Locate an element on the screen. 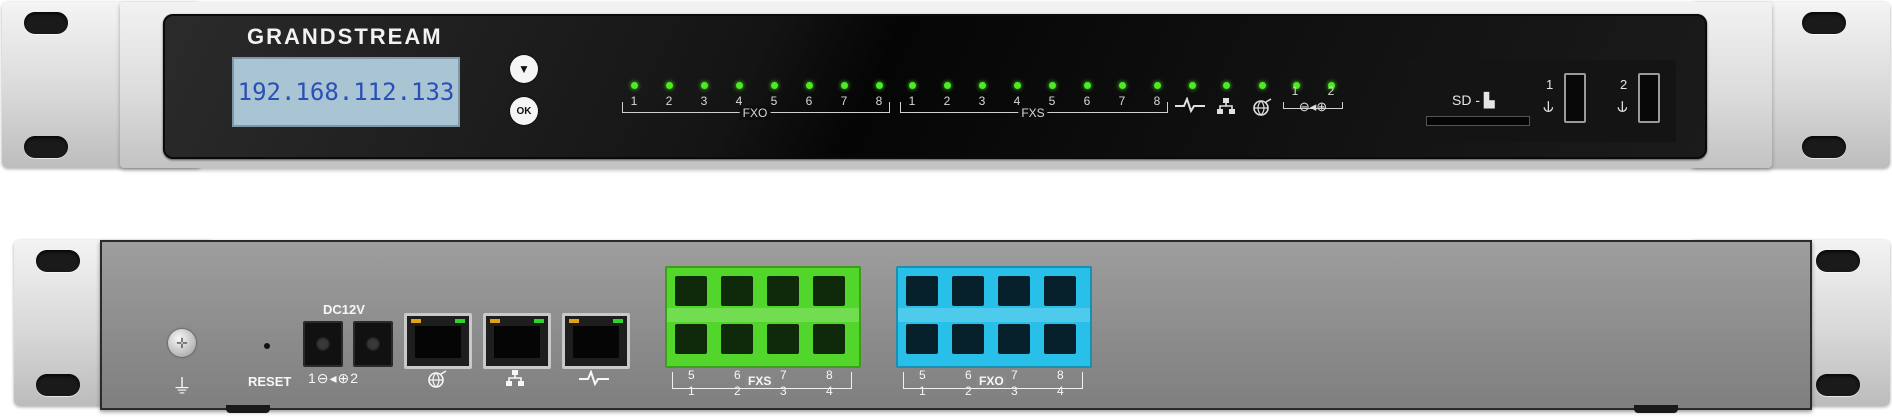 This screenshot has width=1892, height=417. dc-jack-number: 2 is located at coordinates (355, 378).